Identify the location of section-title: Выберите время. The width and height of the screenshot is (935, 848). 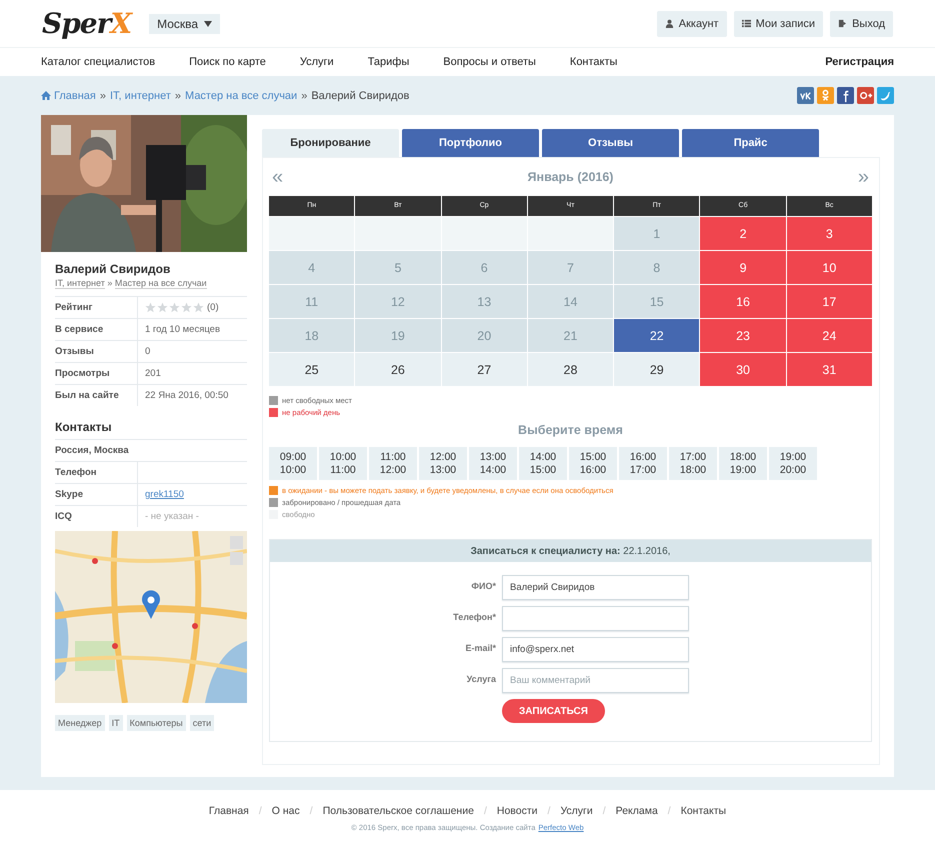
(570, 430).